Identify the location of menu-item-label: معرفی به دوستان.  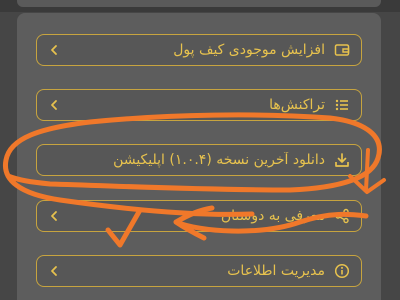
(272, 216).